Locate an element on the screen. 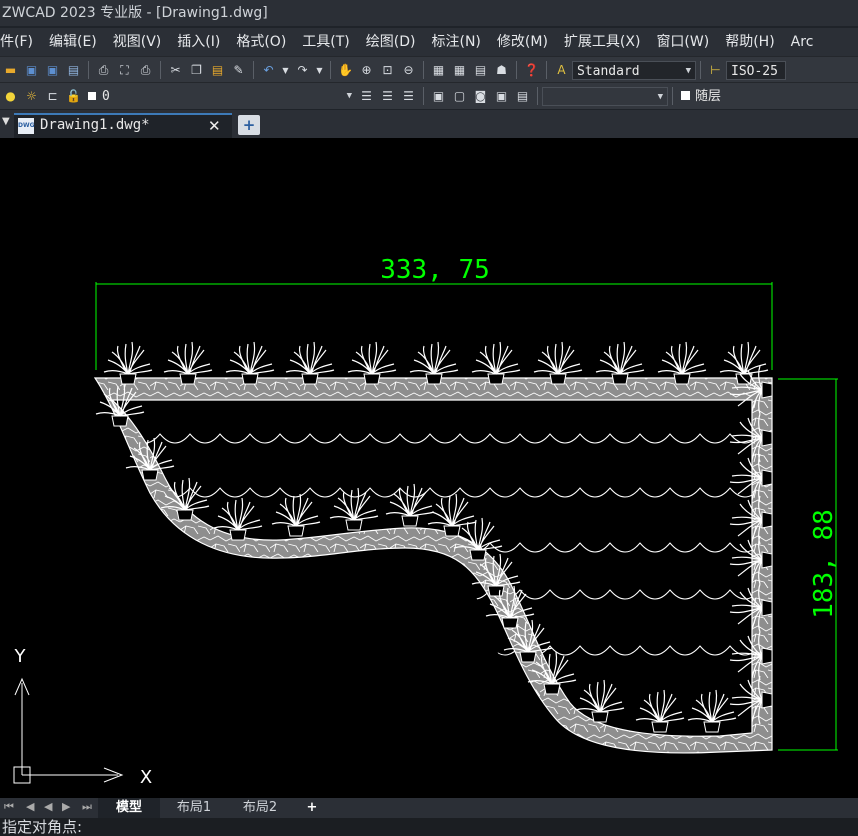 The width and height of the screenshot is (858, 836). tab-layout1: 布局1 is located at coordinates (194, 808).